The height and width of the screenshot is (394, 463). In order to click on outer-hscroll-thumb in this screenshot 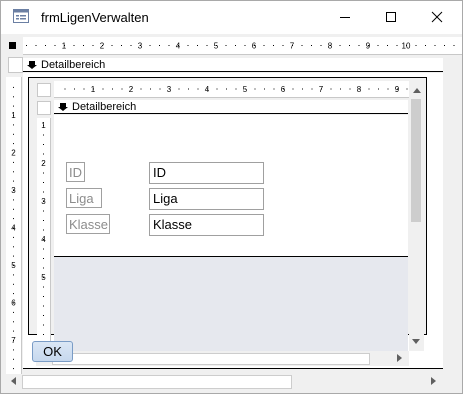, I will do `click(157, 382)`.